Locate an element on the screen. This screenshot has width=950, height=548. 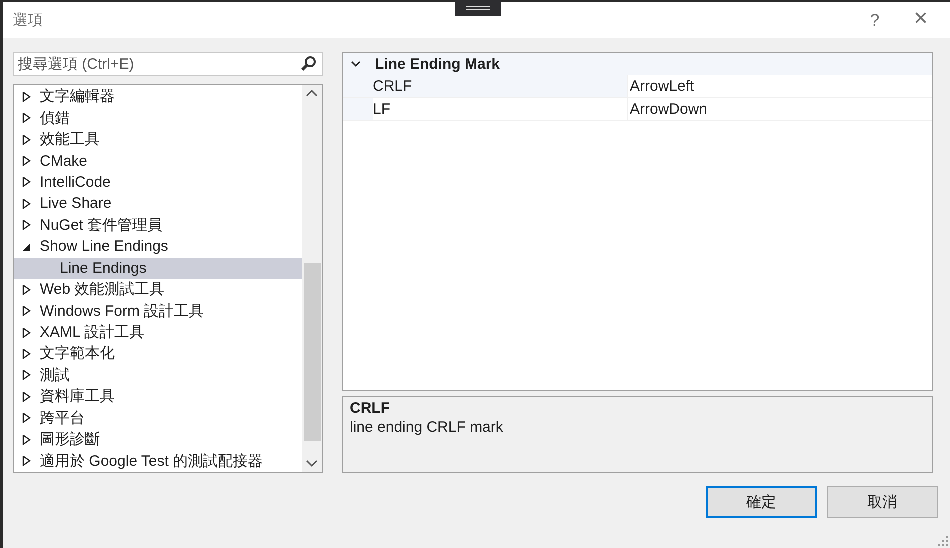
scrollbar is located at coordinates (312, 278).